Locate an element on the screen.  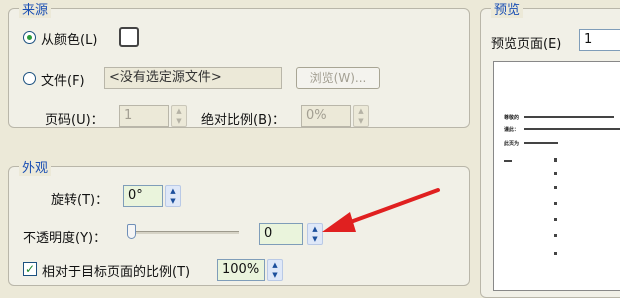
absolute-scale-field: 0% is located at coordinates (326, 116).